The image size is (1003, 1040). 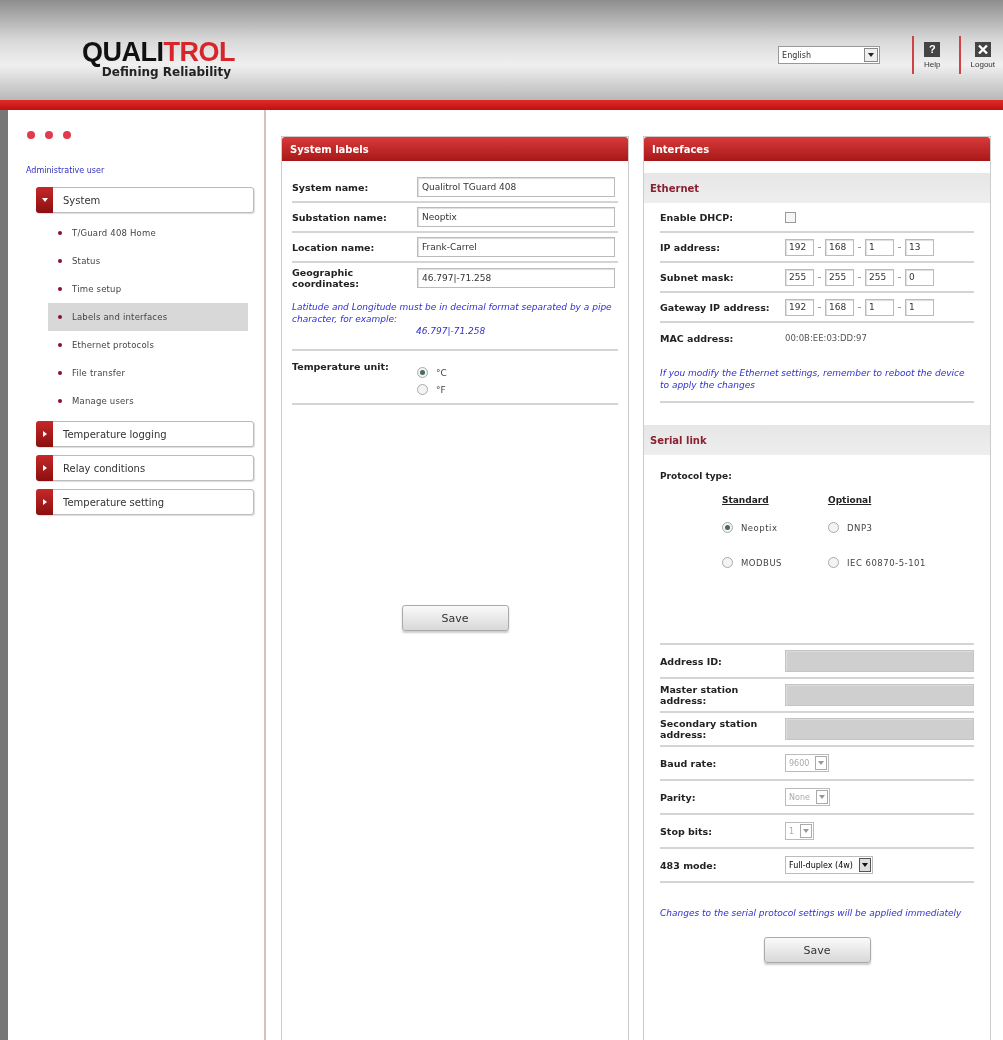 I want to click on menu-section: Relay conditions, so click(x=145, y=468).